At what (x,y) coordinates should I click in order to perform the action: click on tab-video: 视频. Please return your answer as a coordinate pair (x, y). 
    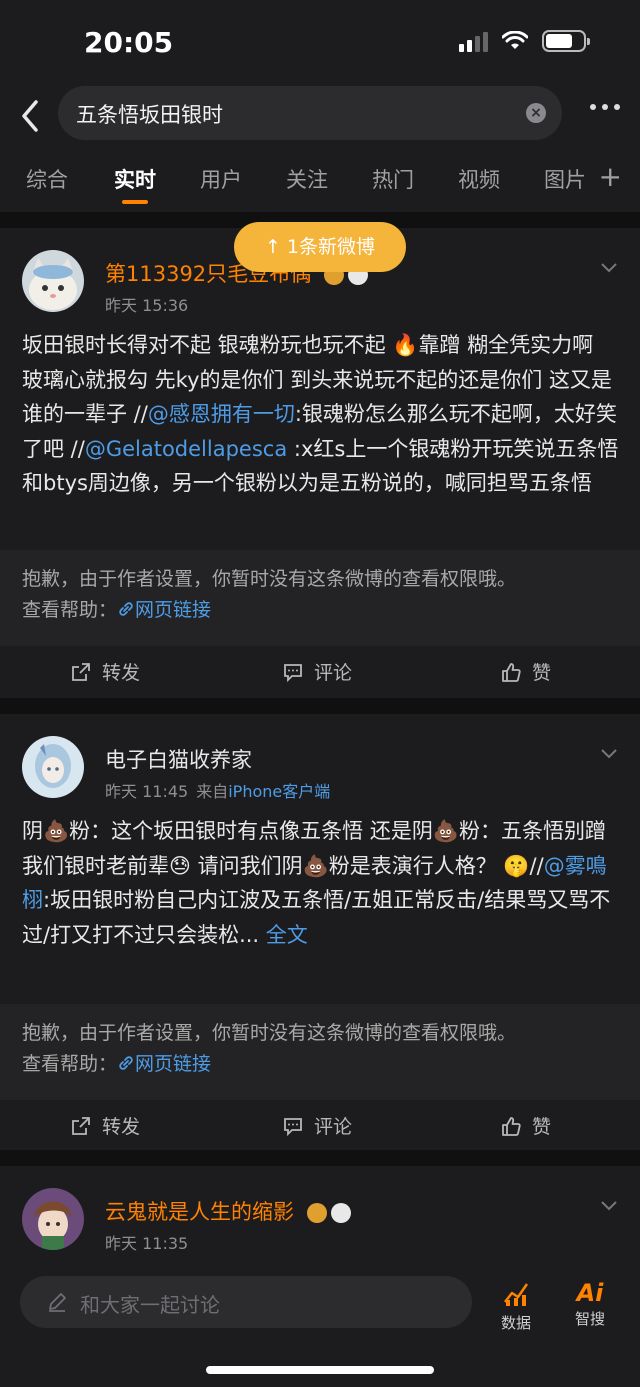
    Looking at the image, I should click on (479, 179).